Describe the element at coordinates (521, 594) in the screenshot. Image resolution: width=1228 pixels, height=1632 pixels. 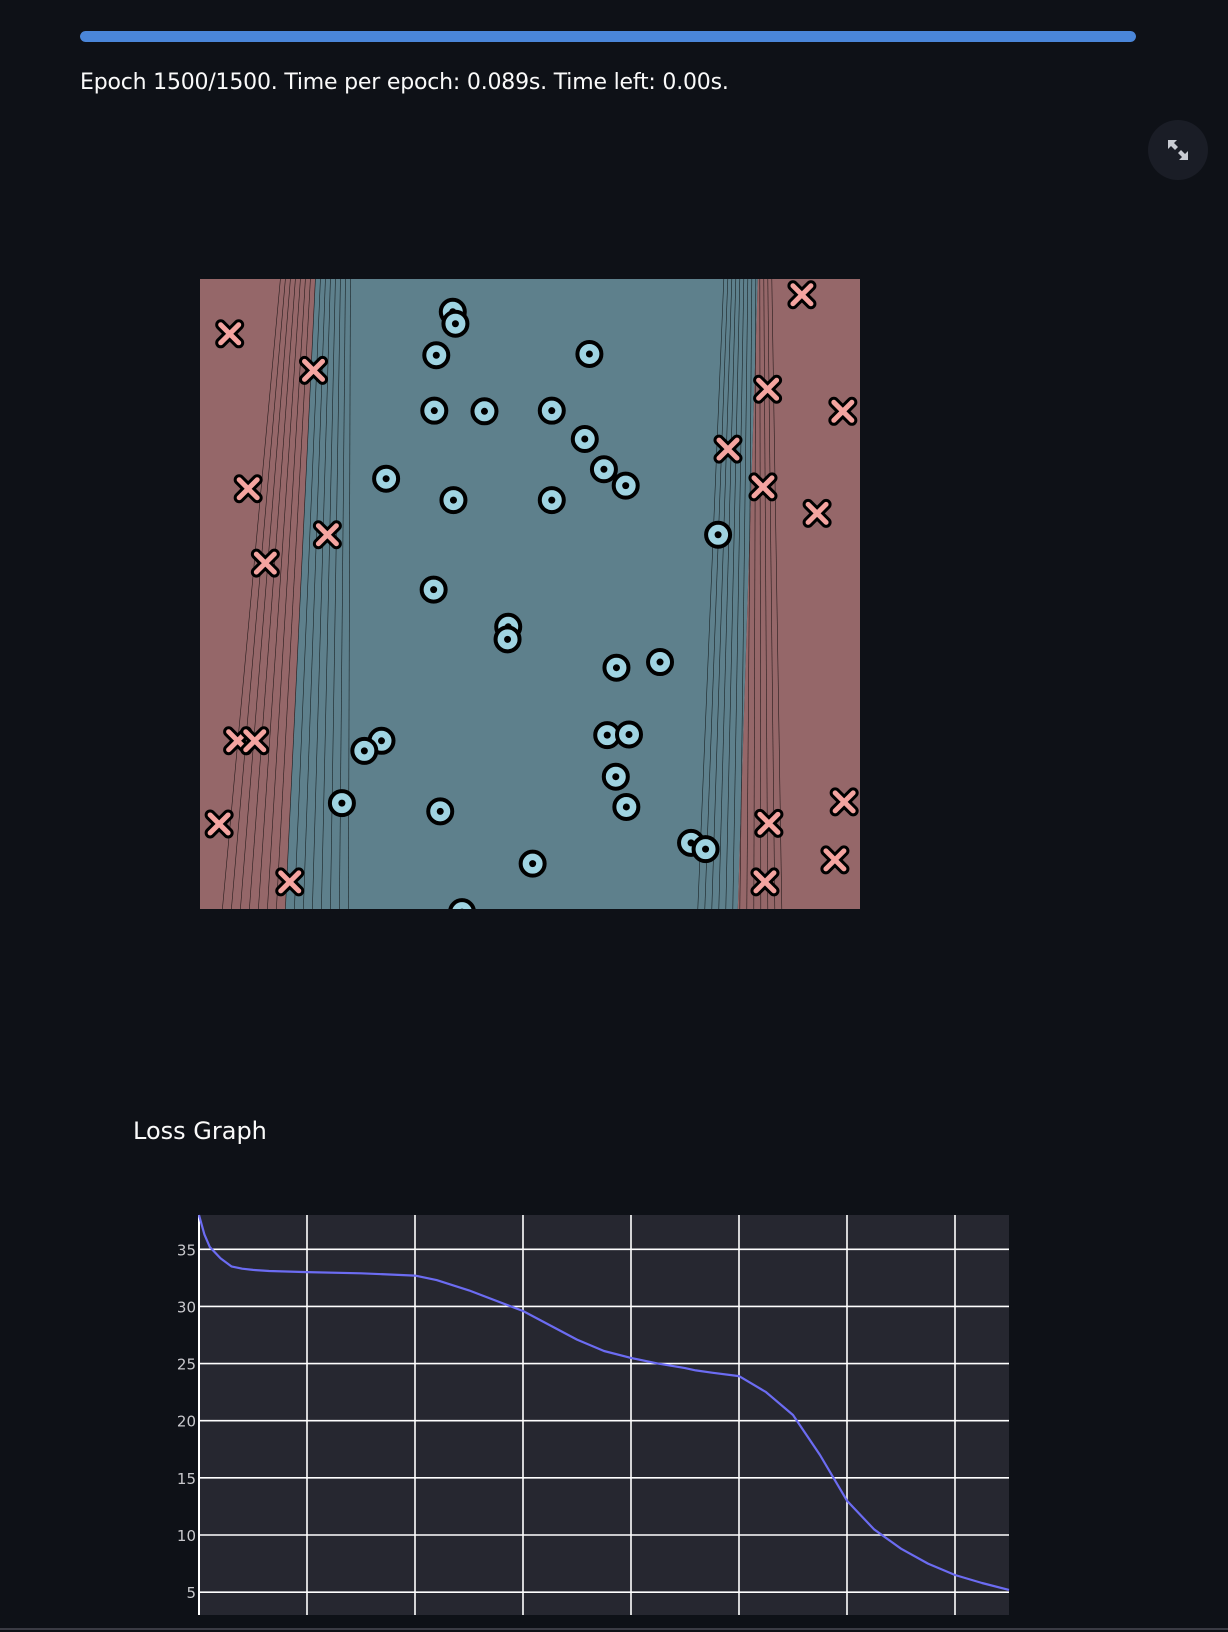
I see `decision-region-class-o` at that location.